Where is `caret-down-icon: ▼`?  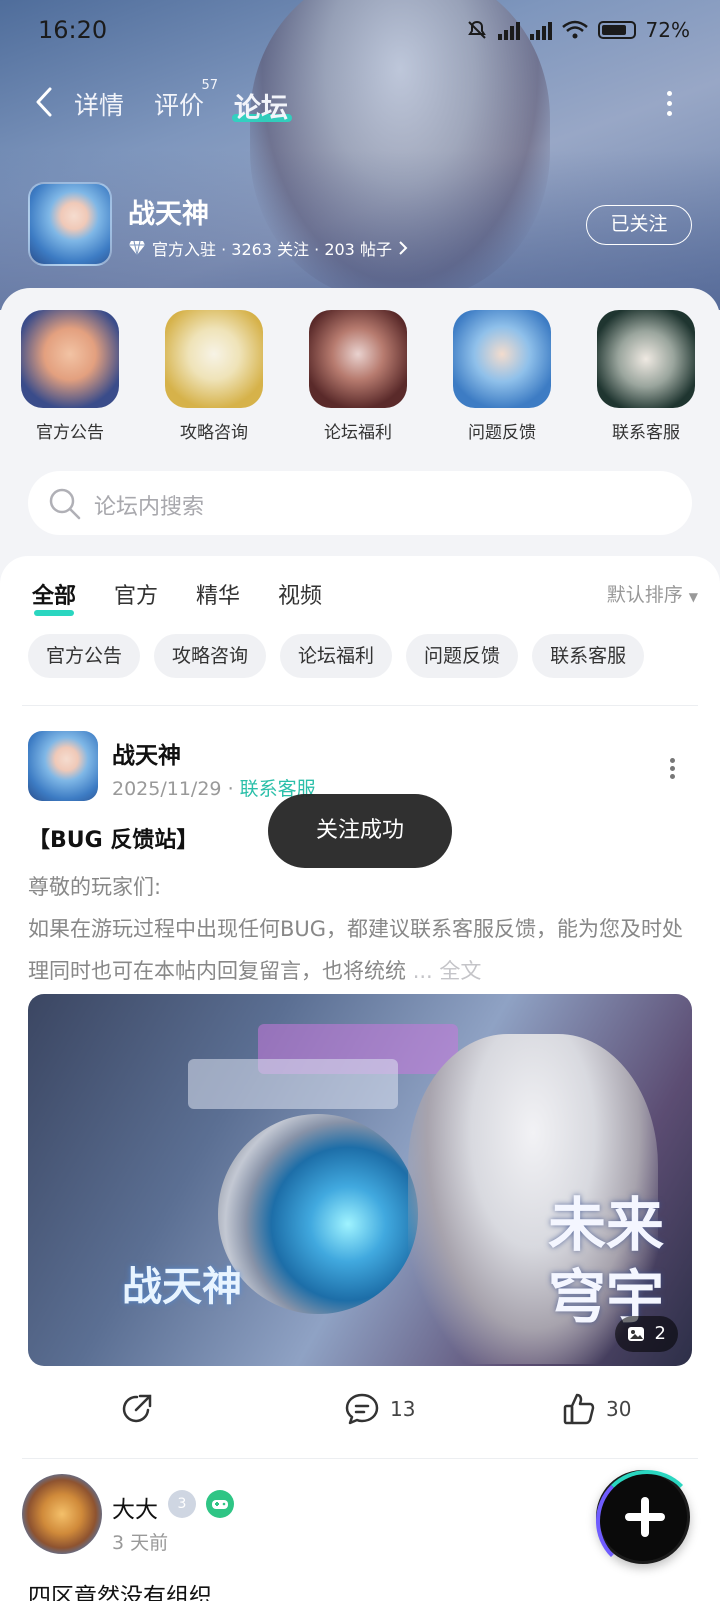
caret-down-icon: ▼ is located at coordinates (693, 597).